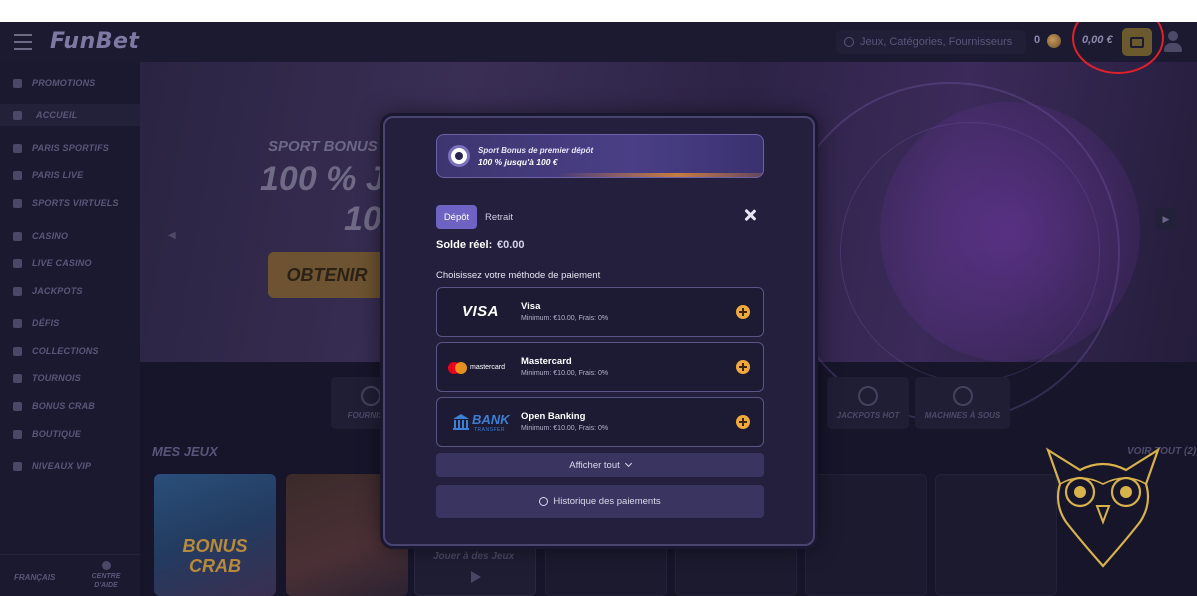  Describe the element at coordinates (17, 378) in the screenshot. I see `trophy-icon` at that location.